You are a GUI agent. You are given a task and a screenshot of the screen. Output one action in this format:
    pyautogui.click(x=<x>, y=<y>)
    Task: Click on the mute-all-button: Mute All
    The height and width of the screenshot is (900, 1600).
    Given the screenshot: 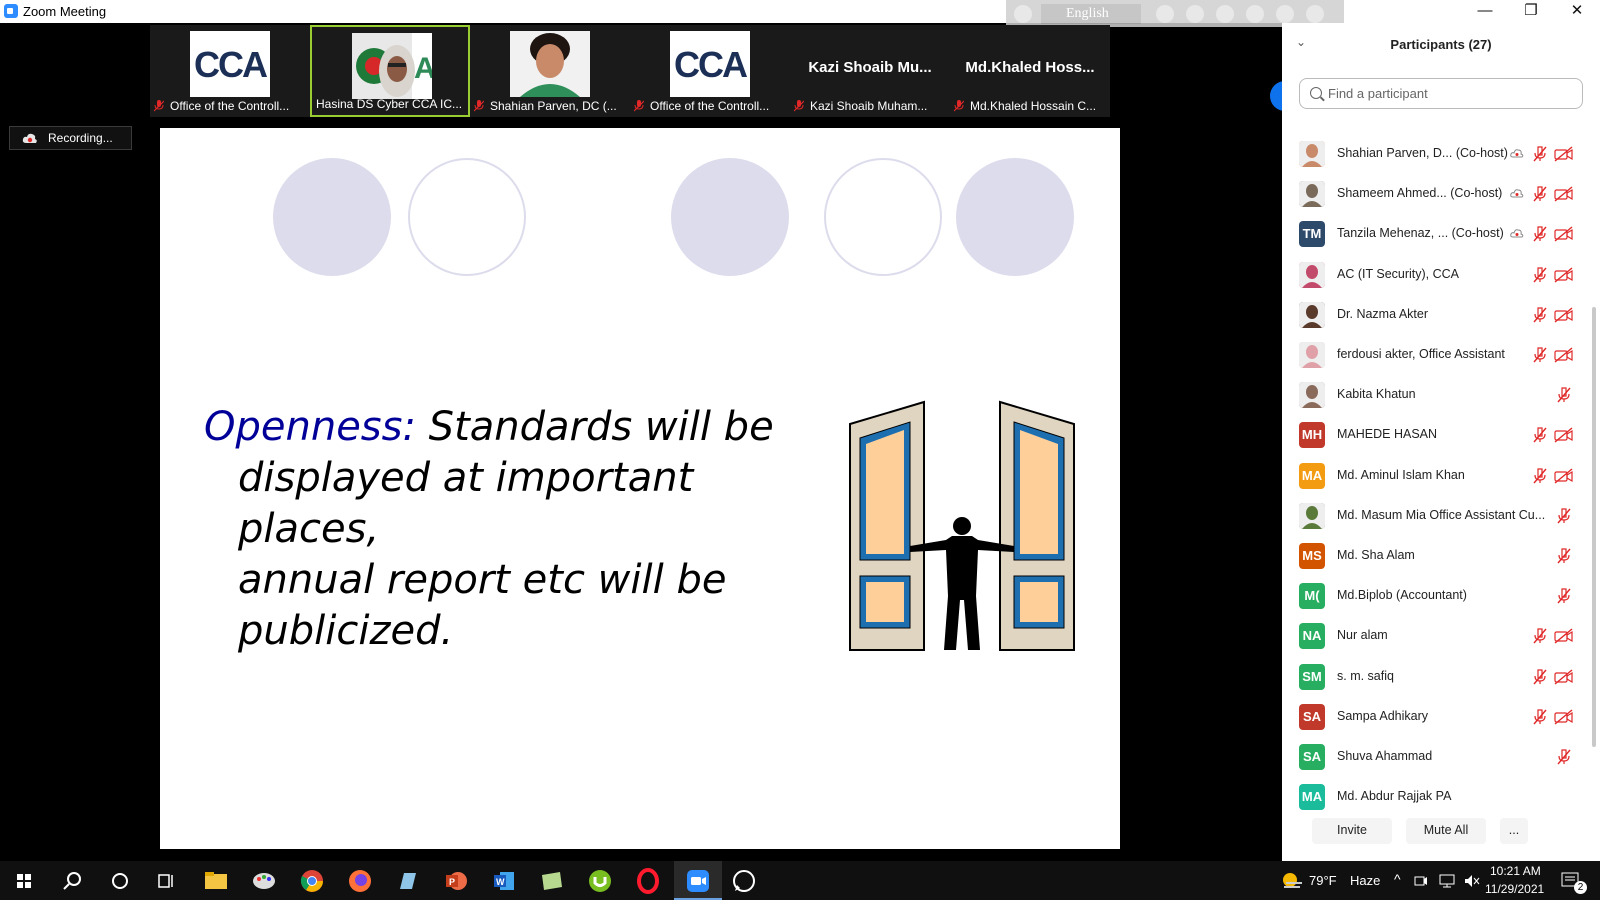 What is the action you would take?
    pyautogui.click(x=1446, y=831)
    